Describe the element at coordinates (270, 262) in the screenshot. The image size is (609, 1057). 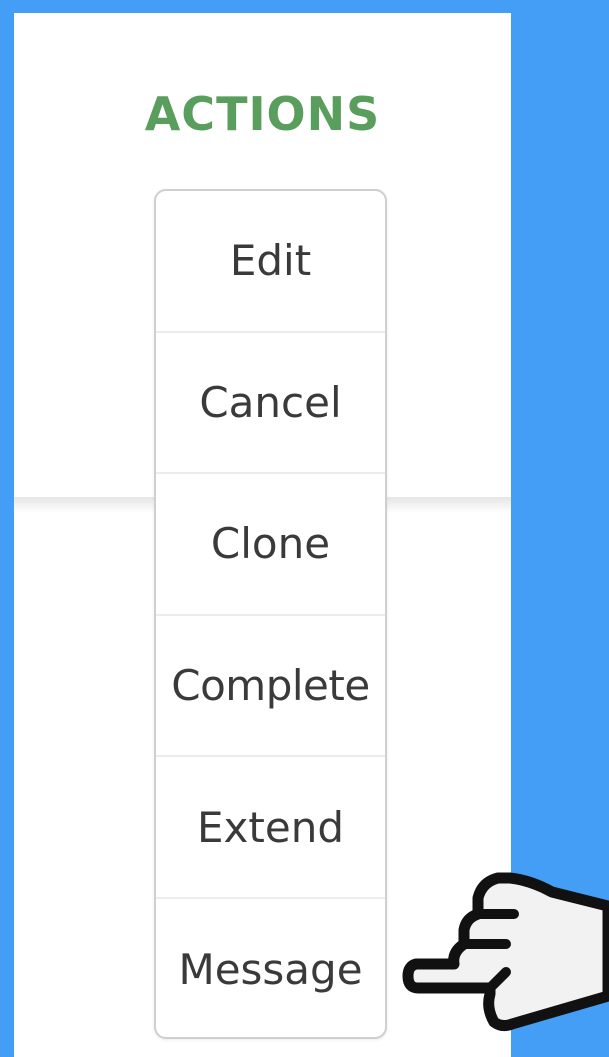
I see `edit-menu-item: Edit` at that location.